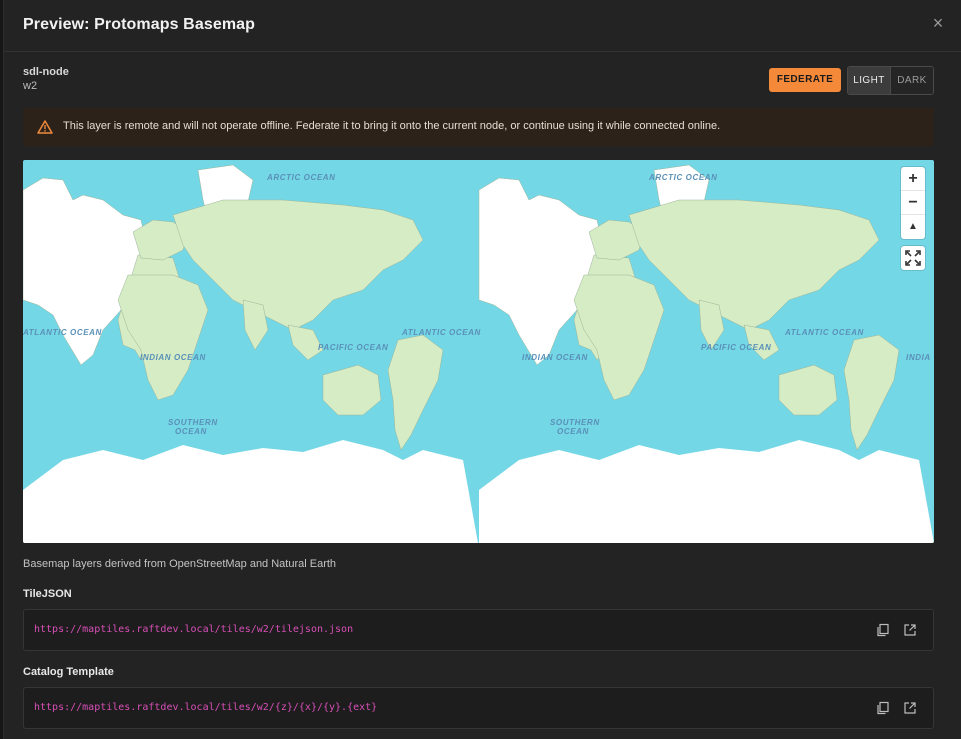  What do you see at coordinates (45, 127) in the screenshot?
I see `warning-triangle-icon` at bounding box center [45, 127].